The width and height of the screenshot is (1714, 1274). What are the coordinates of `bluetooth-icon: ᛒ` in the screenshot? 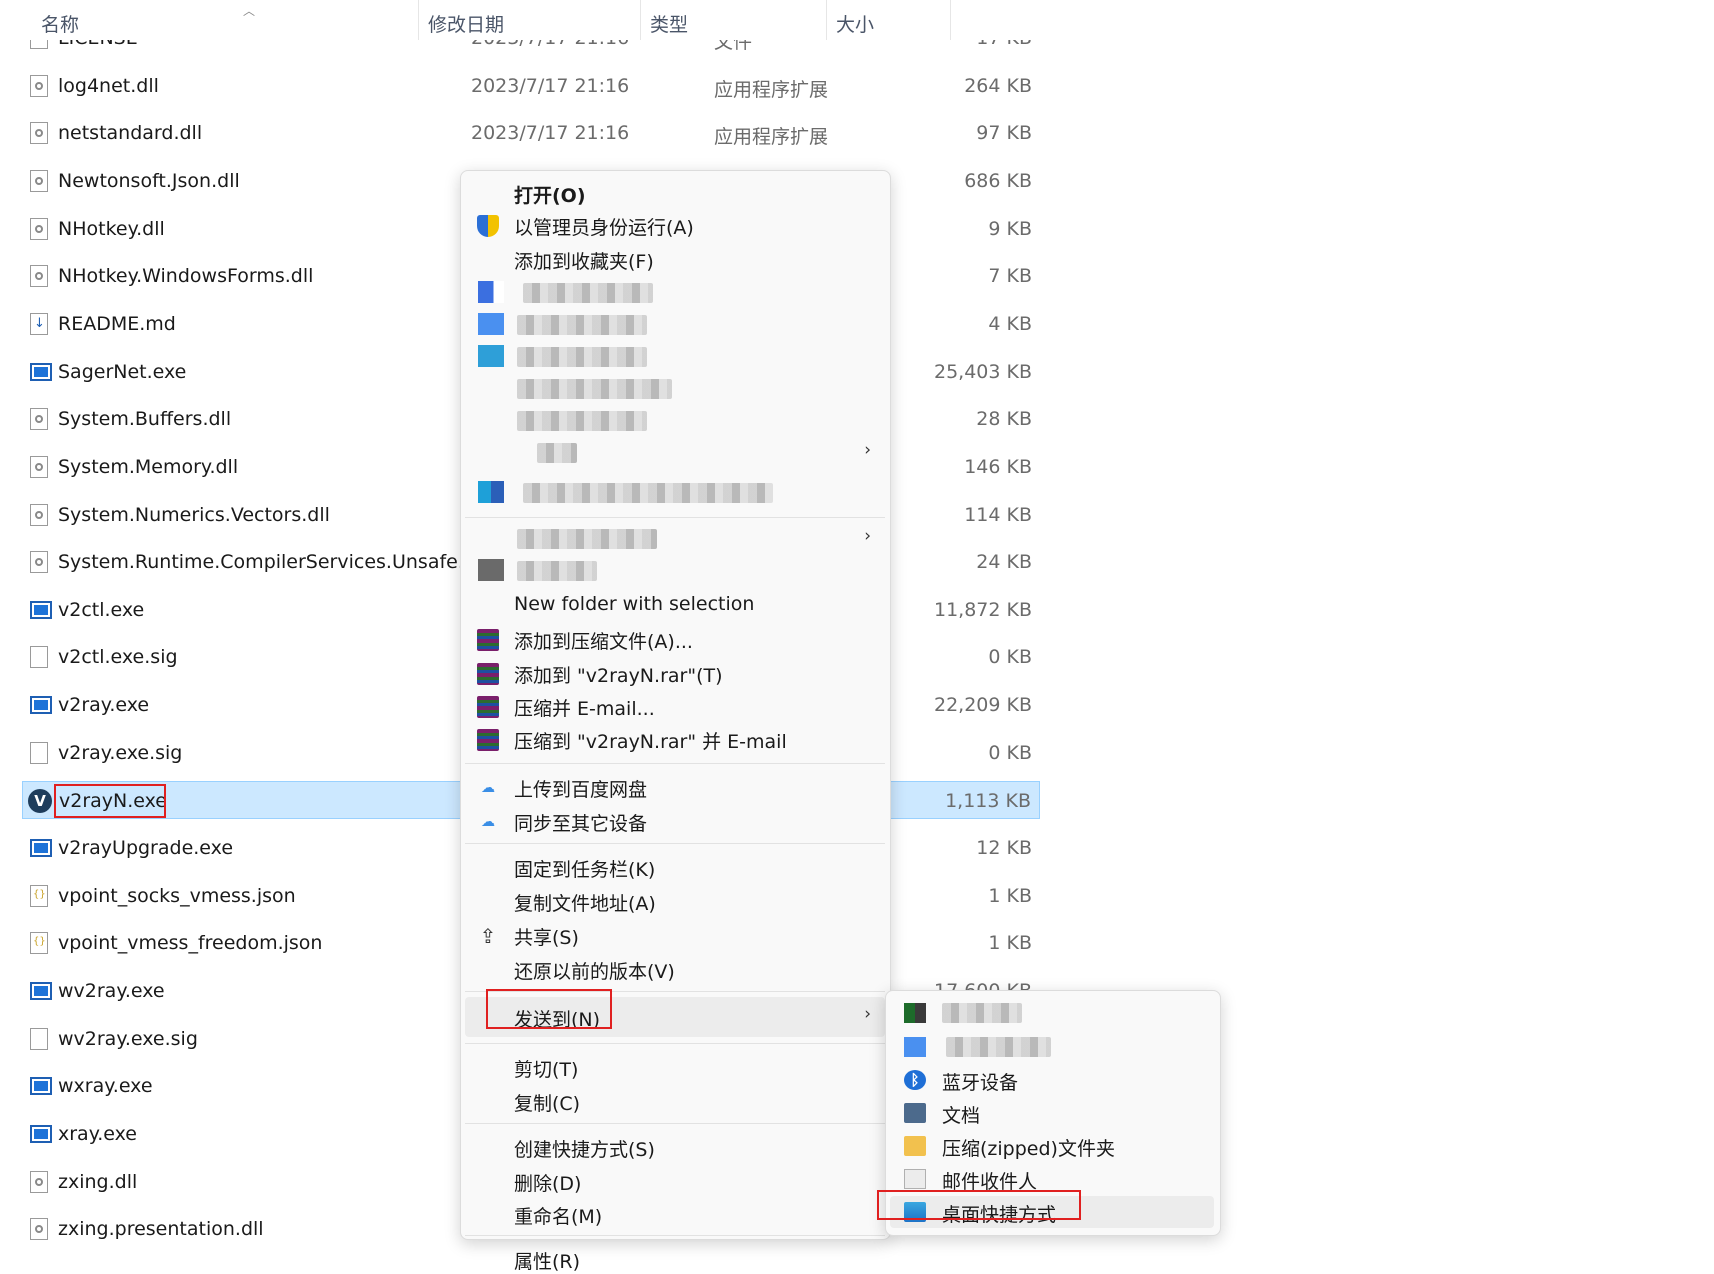 It's located at (915, 1080).